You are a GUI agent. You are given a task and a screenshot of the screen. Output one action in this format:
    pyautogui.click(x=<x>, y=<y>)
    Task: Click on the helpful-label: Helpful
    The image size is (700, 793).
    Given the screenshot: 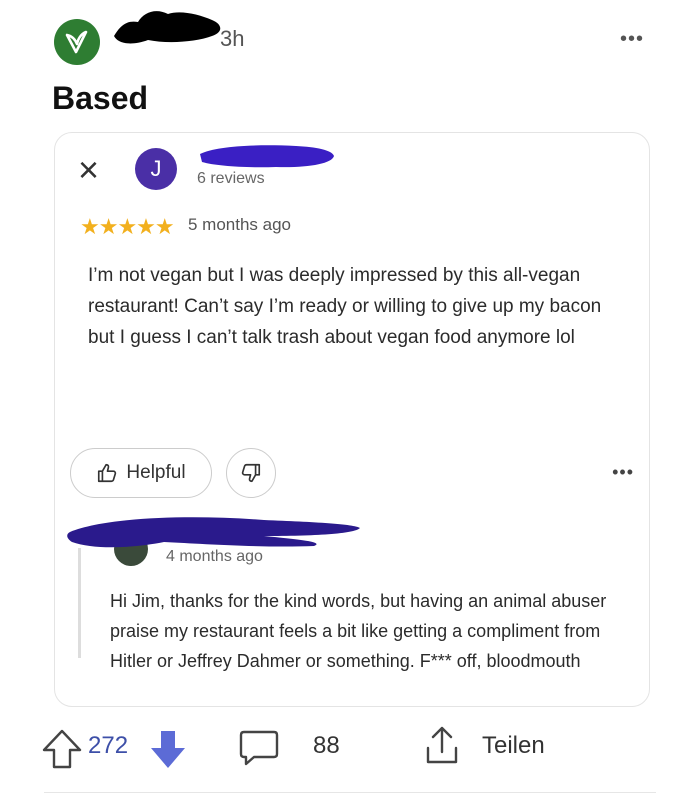 What is the action you would take?
    pyautogui.click(x=156, y=472)
    